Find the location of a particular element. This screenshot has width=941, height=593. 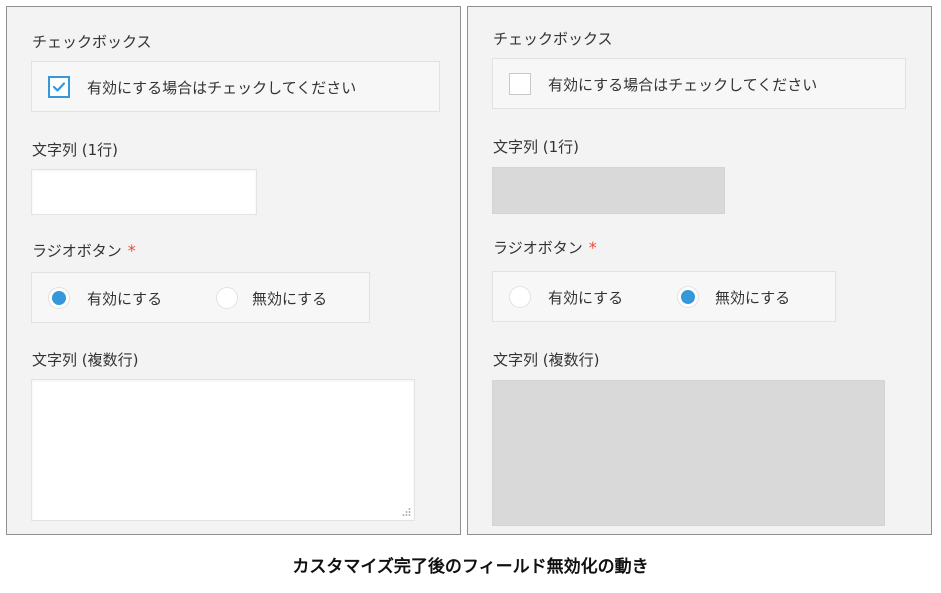

text-single-input is located at coordinates (144, 192).